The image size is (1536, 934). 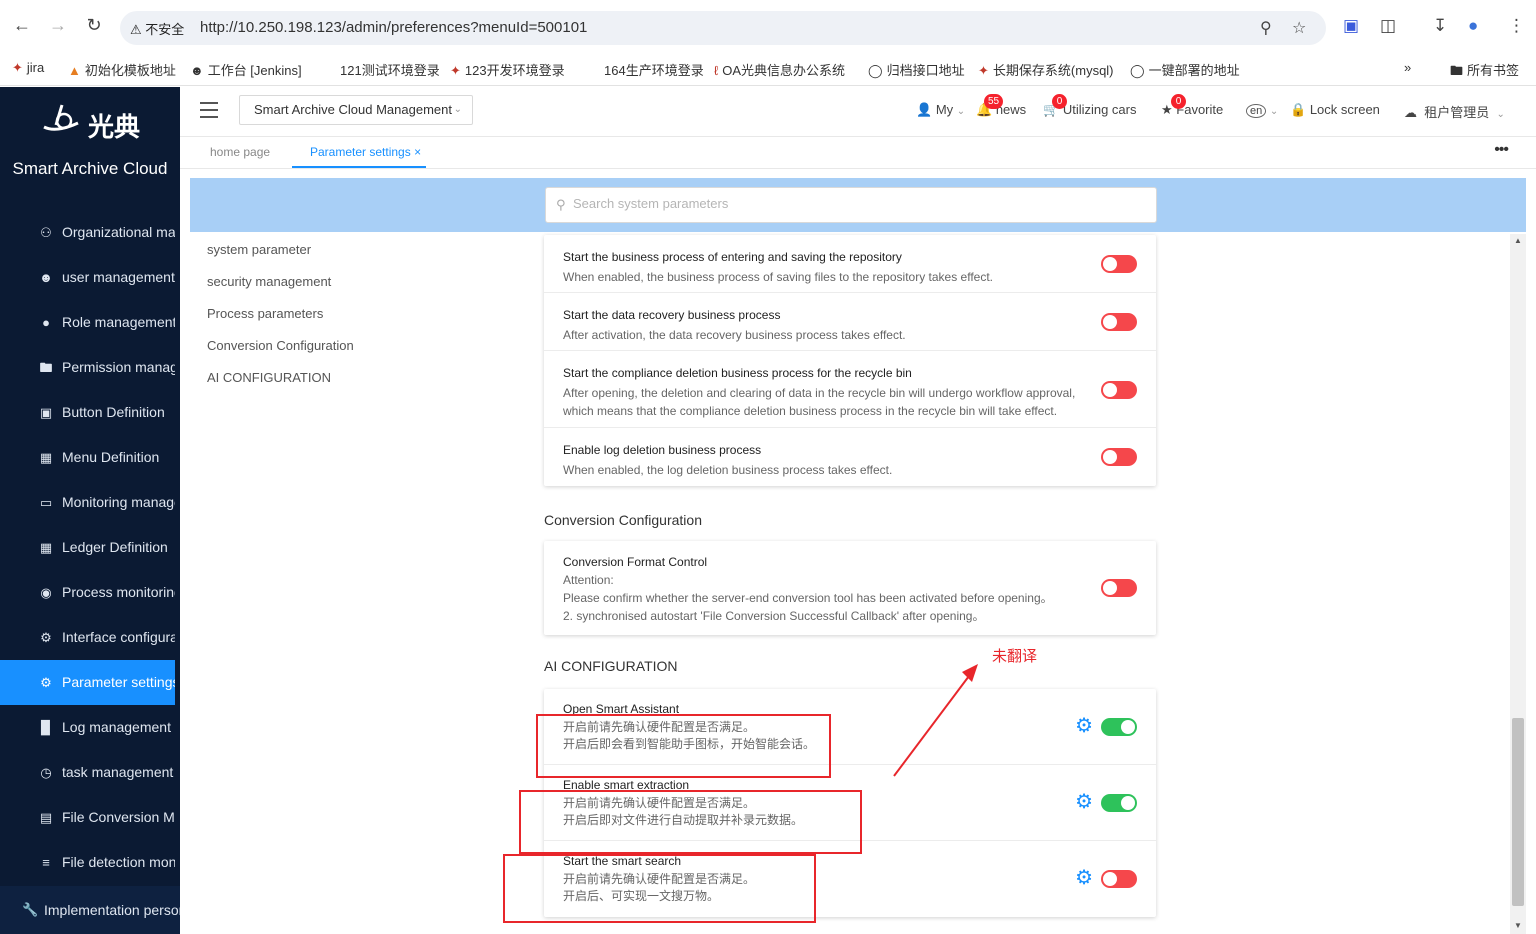 What do you see at coordinates (935, 720) in the screenshot?
I see `annotation-arrow` at bounding box center [935, 720].